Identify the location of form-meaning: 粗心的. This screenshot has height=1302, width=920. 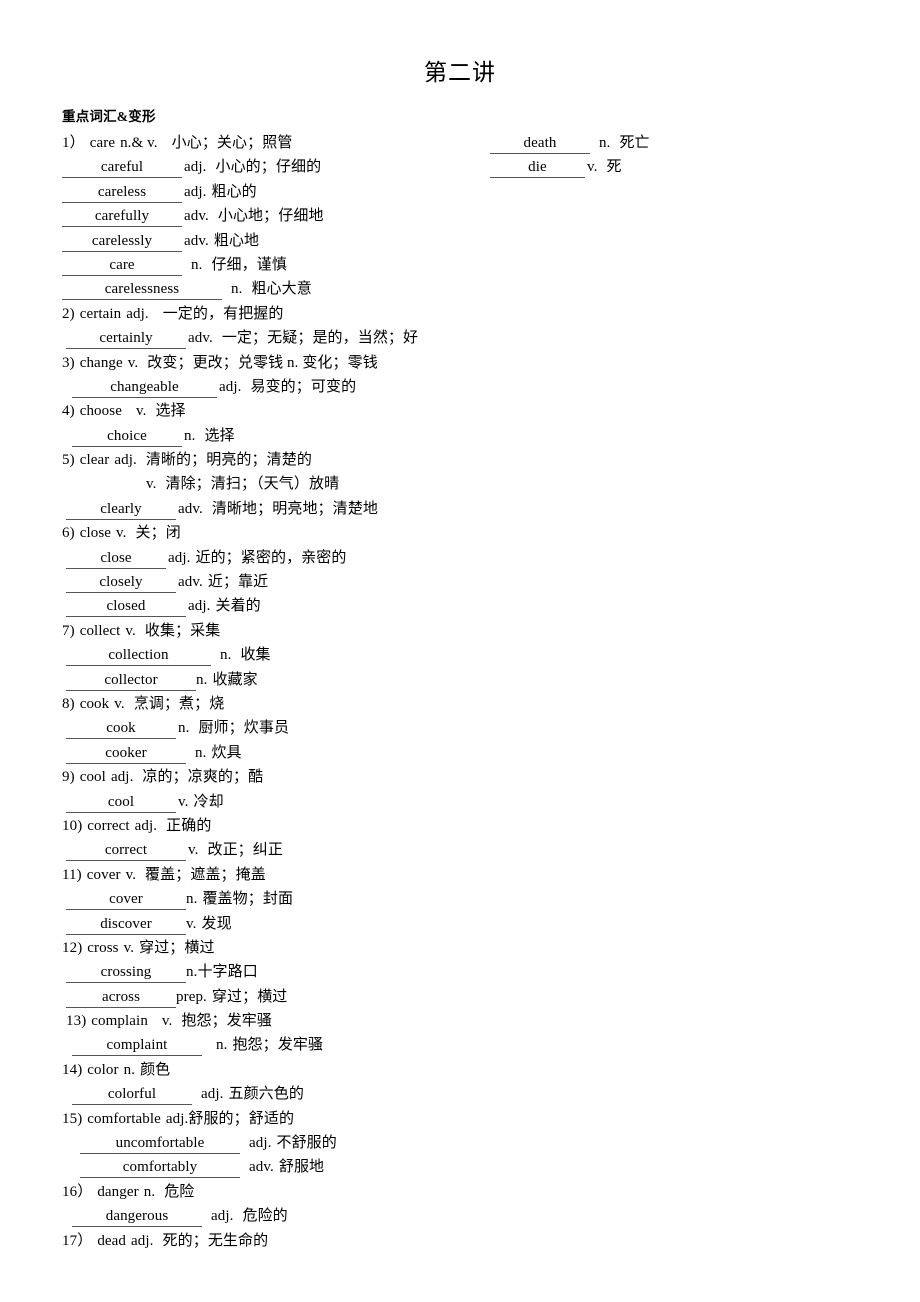
(234, 191).